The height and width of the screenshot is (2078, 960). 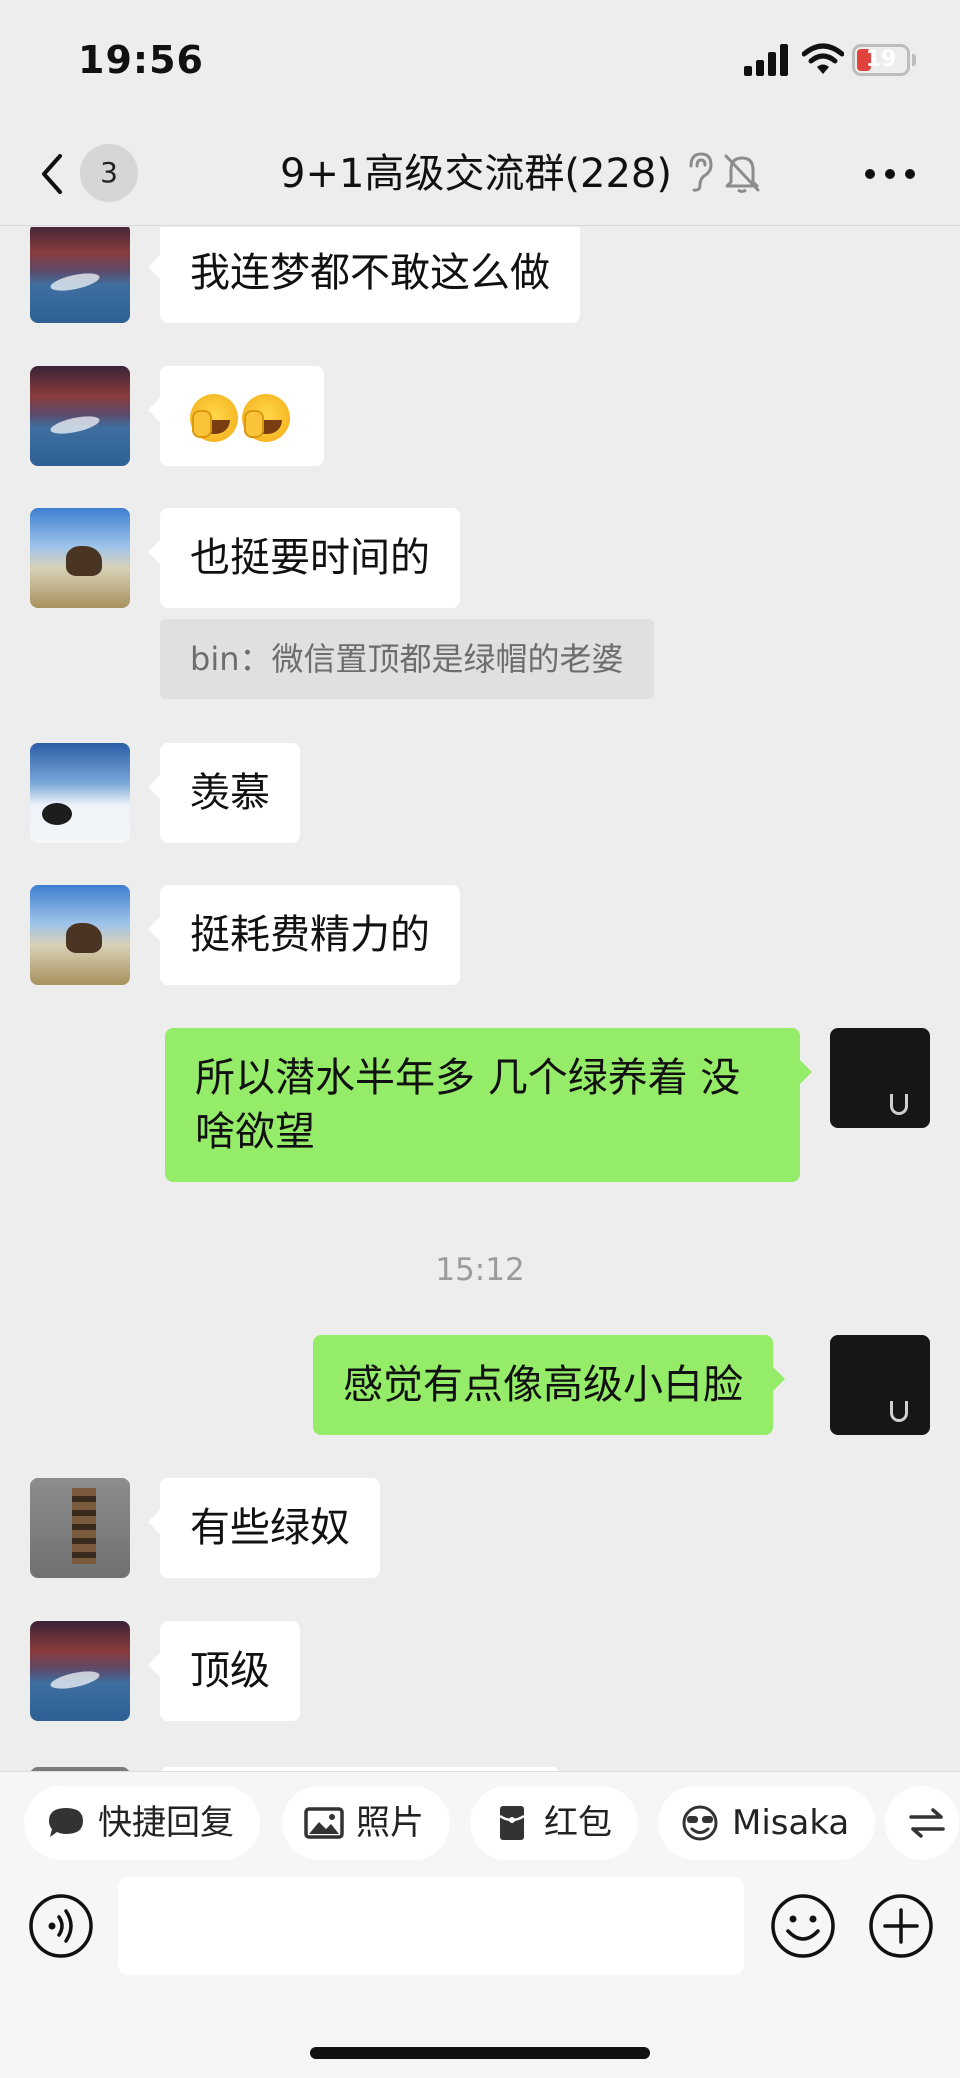 What do you see at coordinates (803, 1926) in the screenshot?
I see `smiley-icon` at bounding box center [803, 1926].